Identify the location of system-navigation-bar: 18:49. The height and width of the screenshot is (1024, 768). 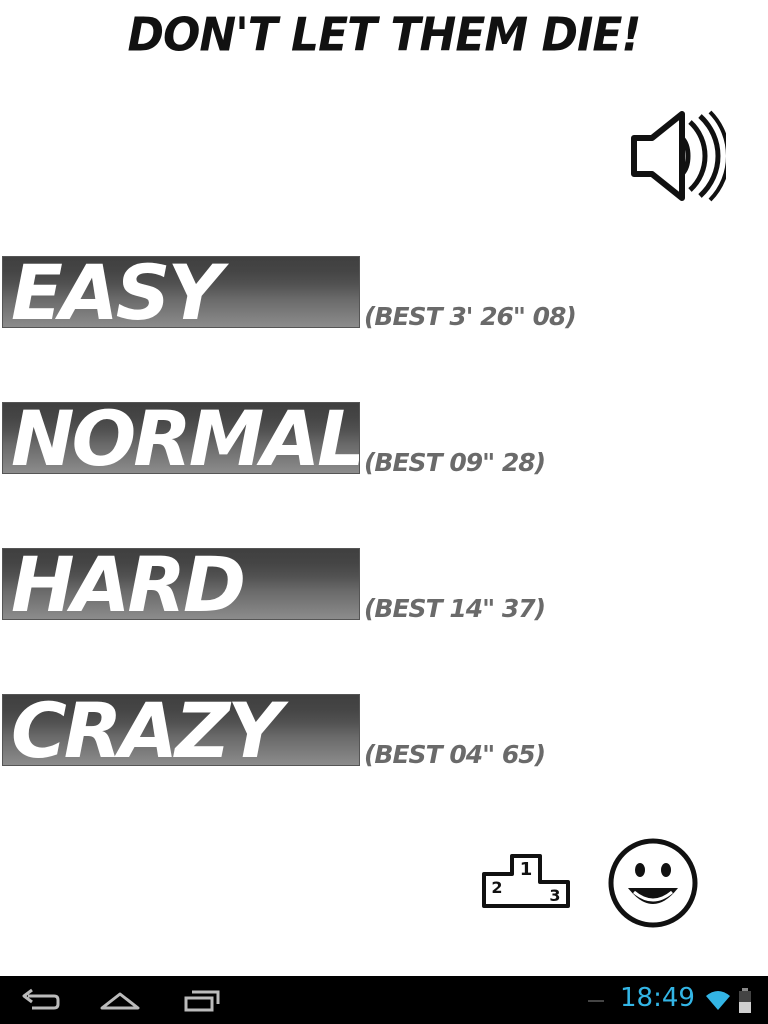
(384, 1000).